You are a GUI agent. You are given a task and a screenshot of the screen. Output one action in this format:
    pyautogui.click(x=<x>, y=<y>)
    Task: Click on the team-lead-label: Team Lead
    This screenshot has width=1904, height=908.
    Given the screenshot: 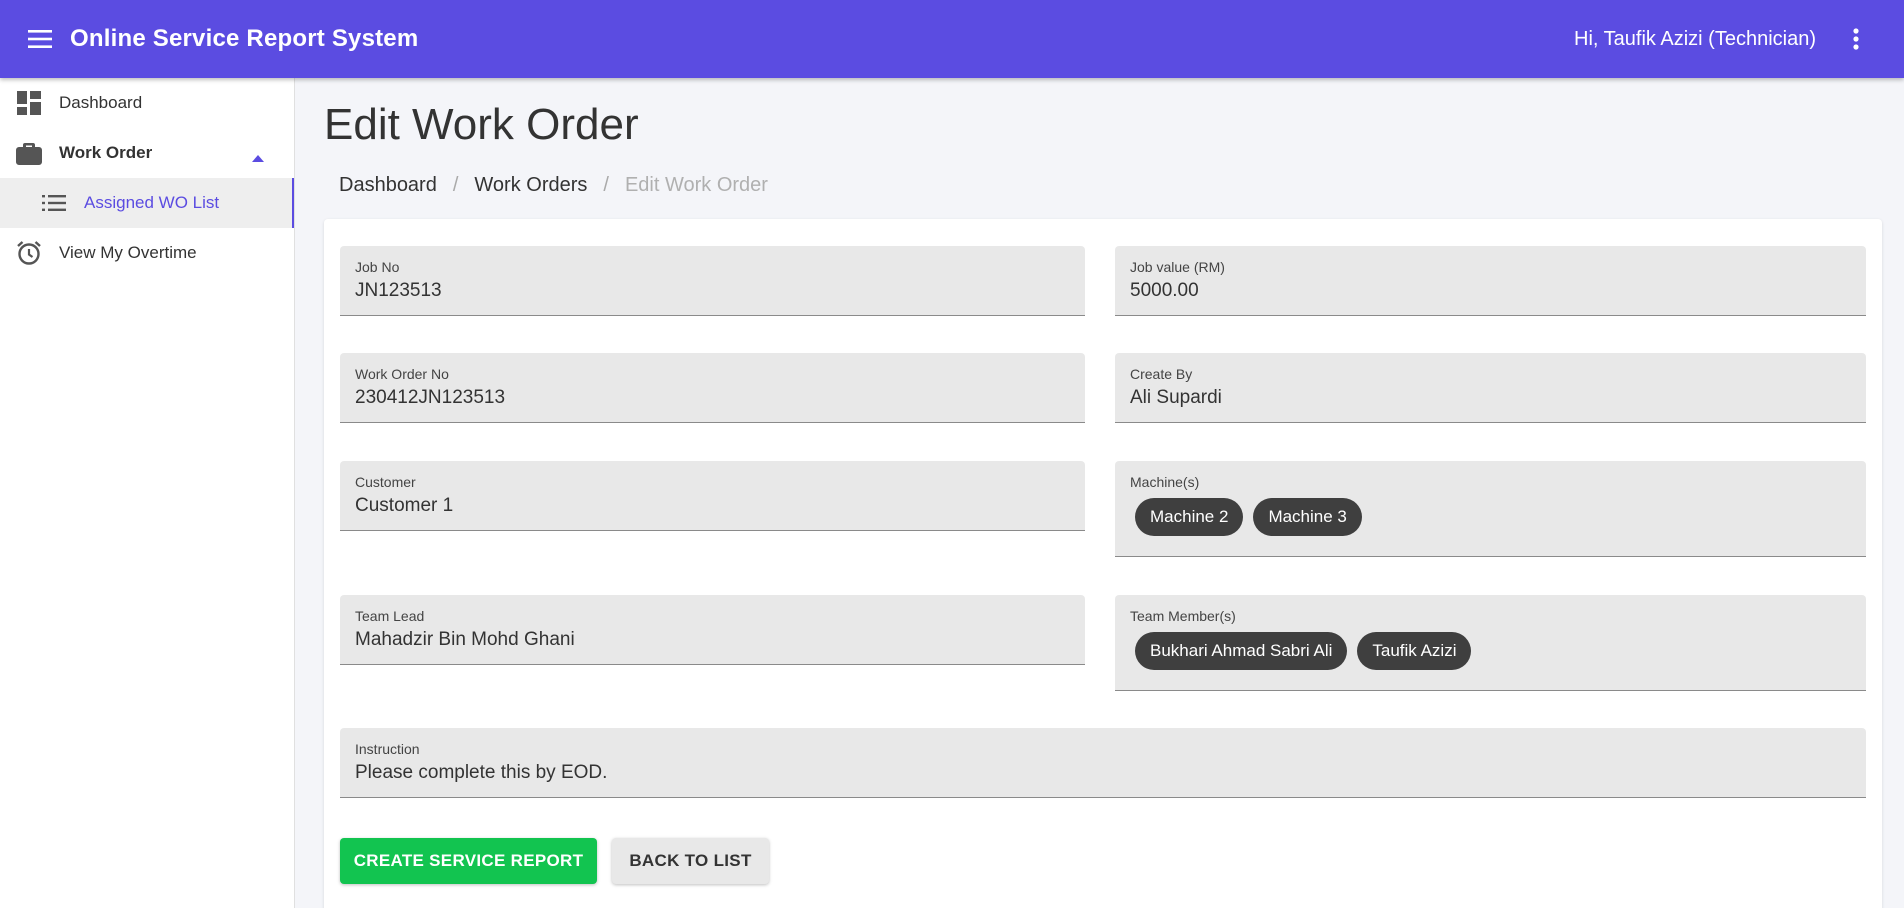 What is the action you would take?
    pyautogui.click(x=390, y=616)
    